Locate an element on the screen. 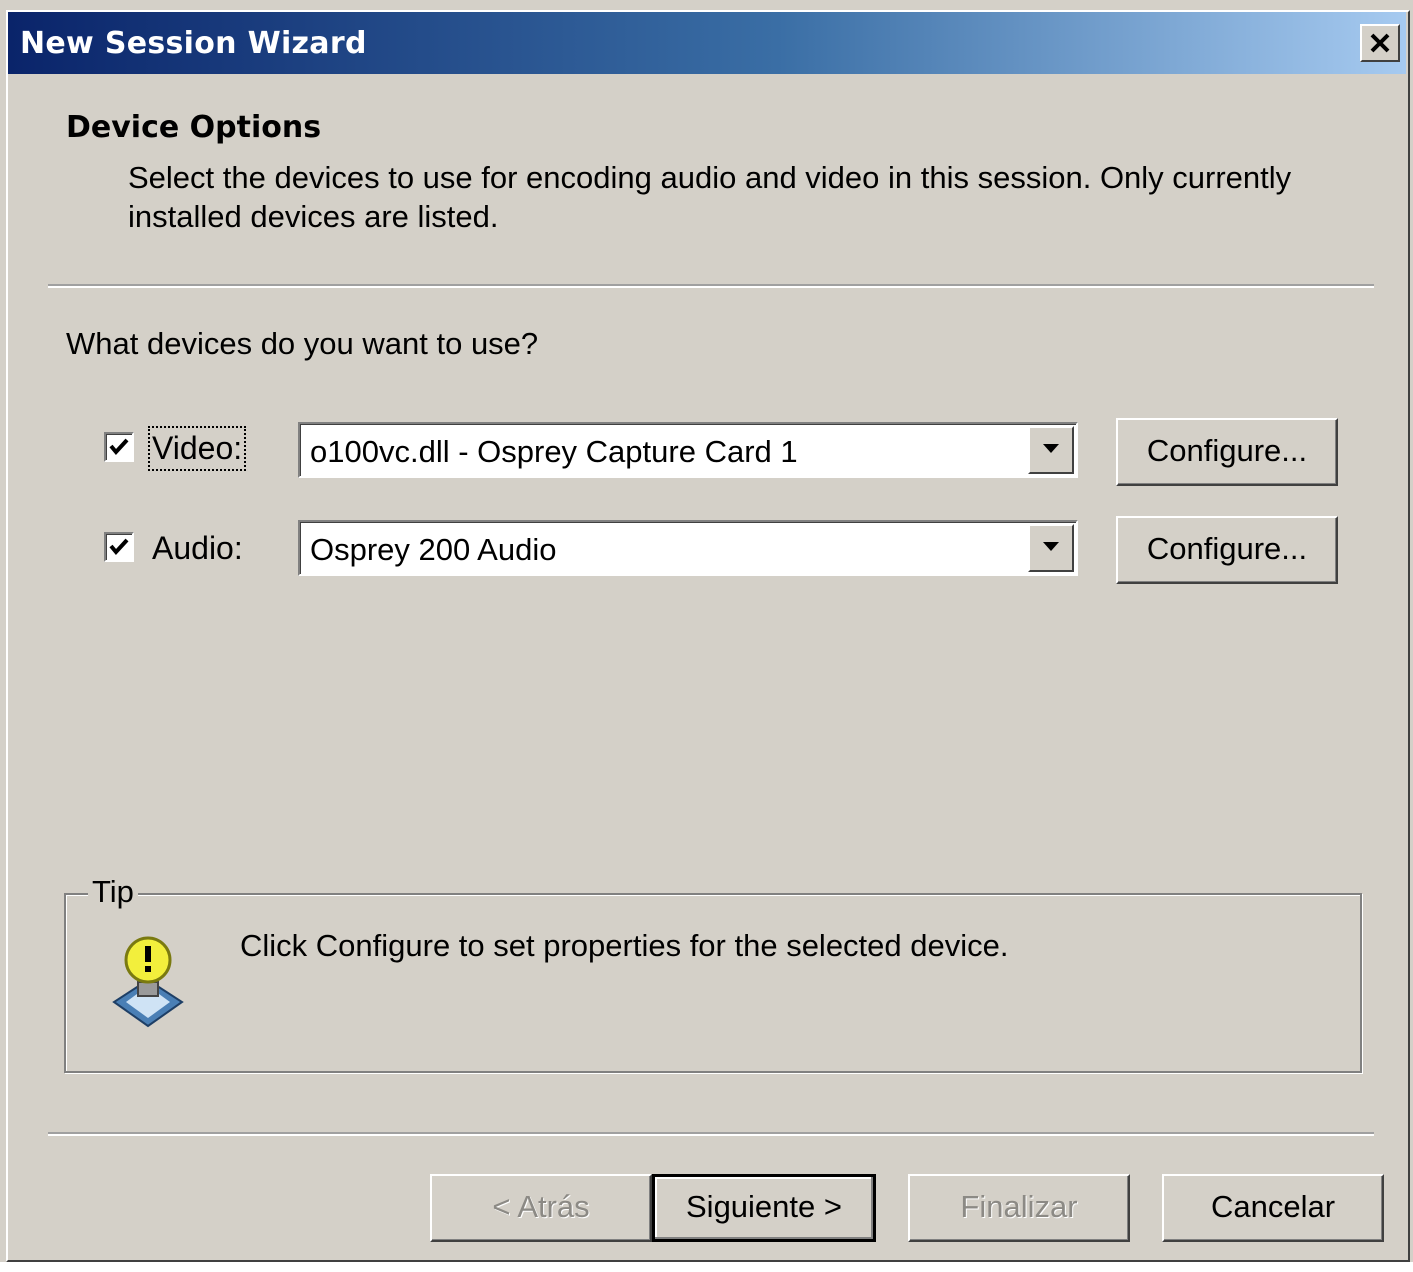  cancel-button: Cancelar is located at coordinates (1273, 1208).